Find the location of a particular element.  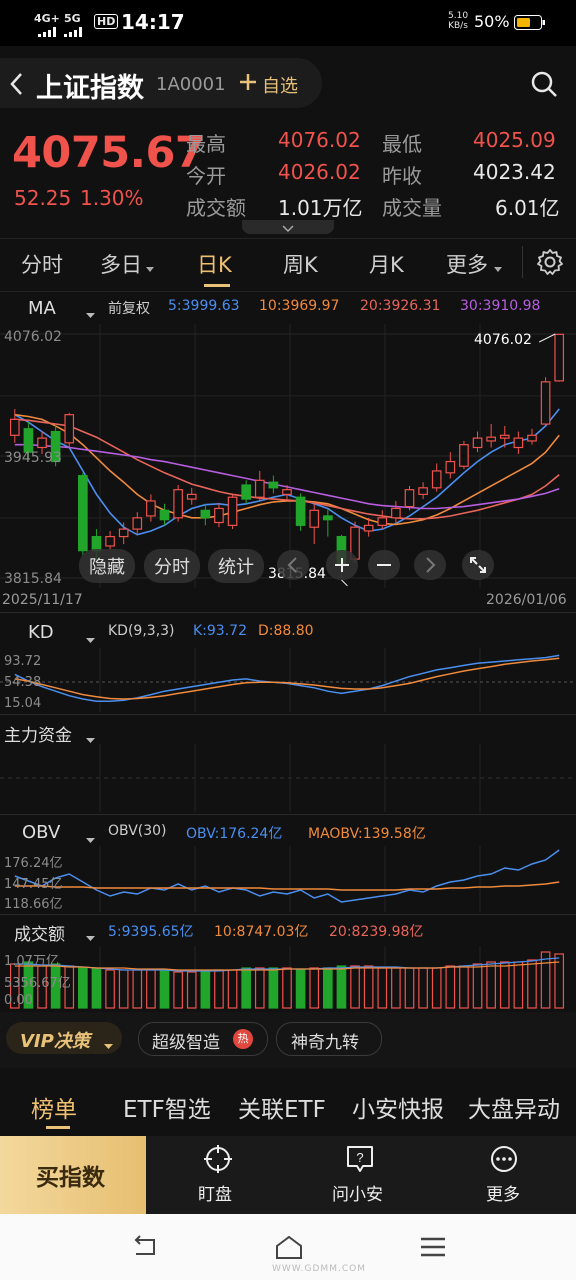

ask-xiaoan-label: 问小安 is located at coordinates (357, 1195).